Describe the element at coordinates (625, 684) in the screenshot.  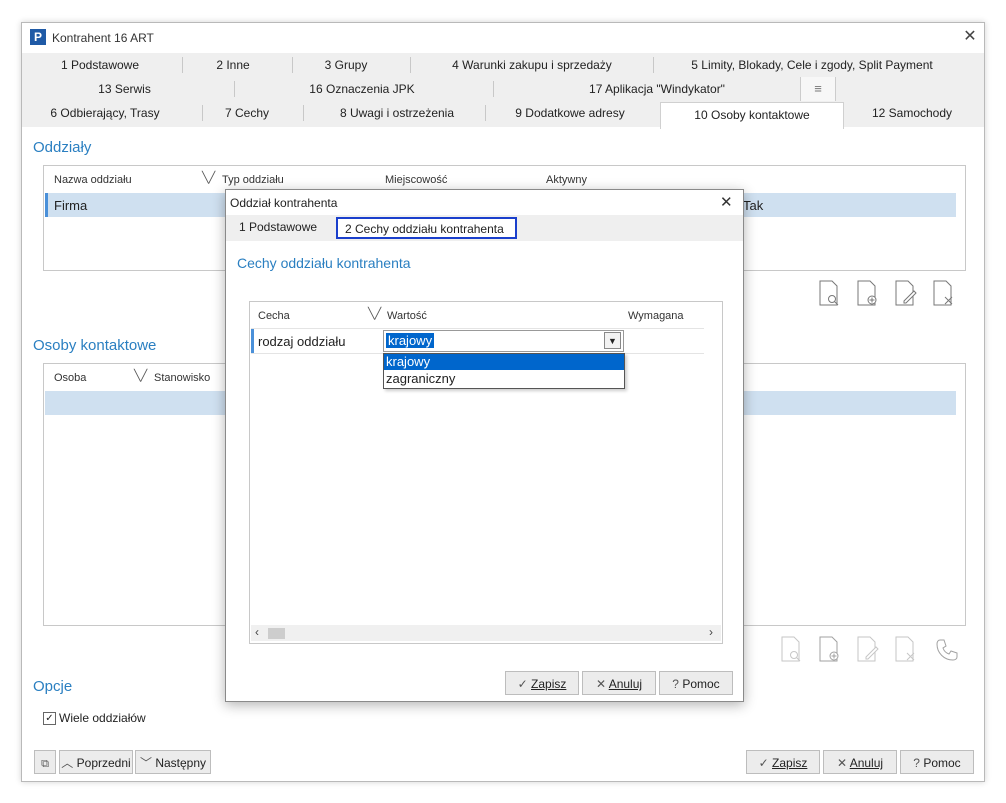
I see `dialog-cancel-label: Anuluj` at that location.